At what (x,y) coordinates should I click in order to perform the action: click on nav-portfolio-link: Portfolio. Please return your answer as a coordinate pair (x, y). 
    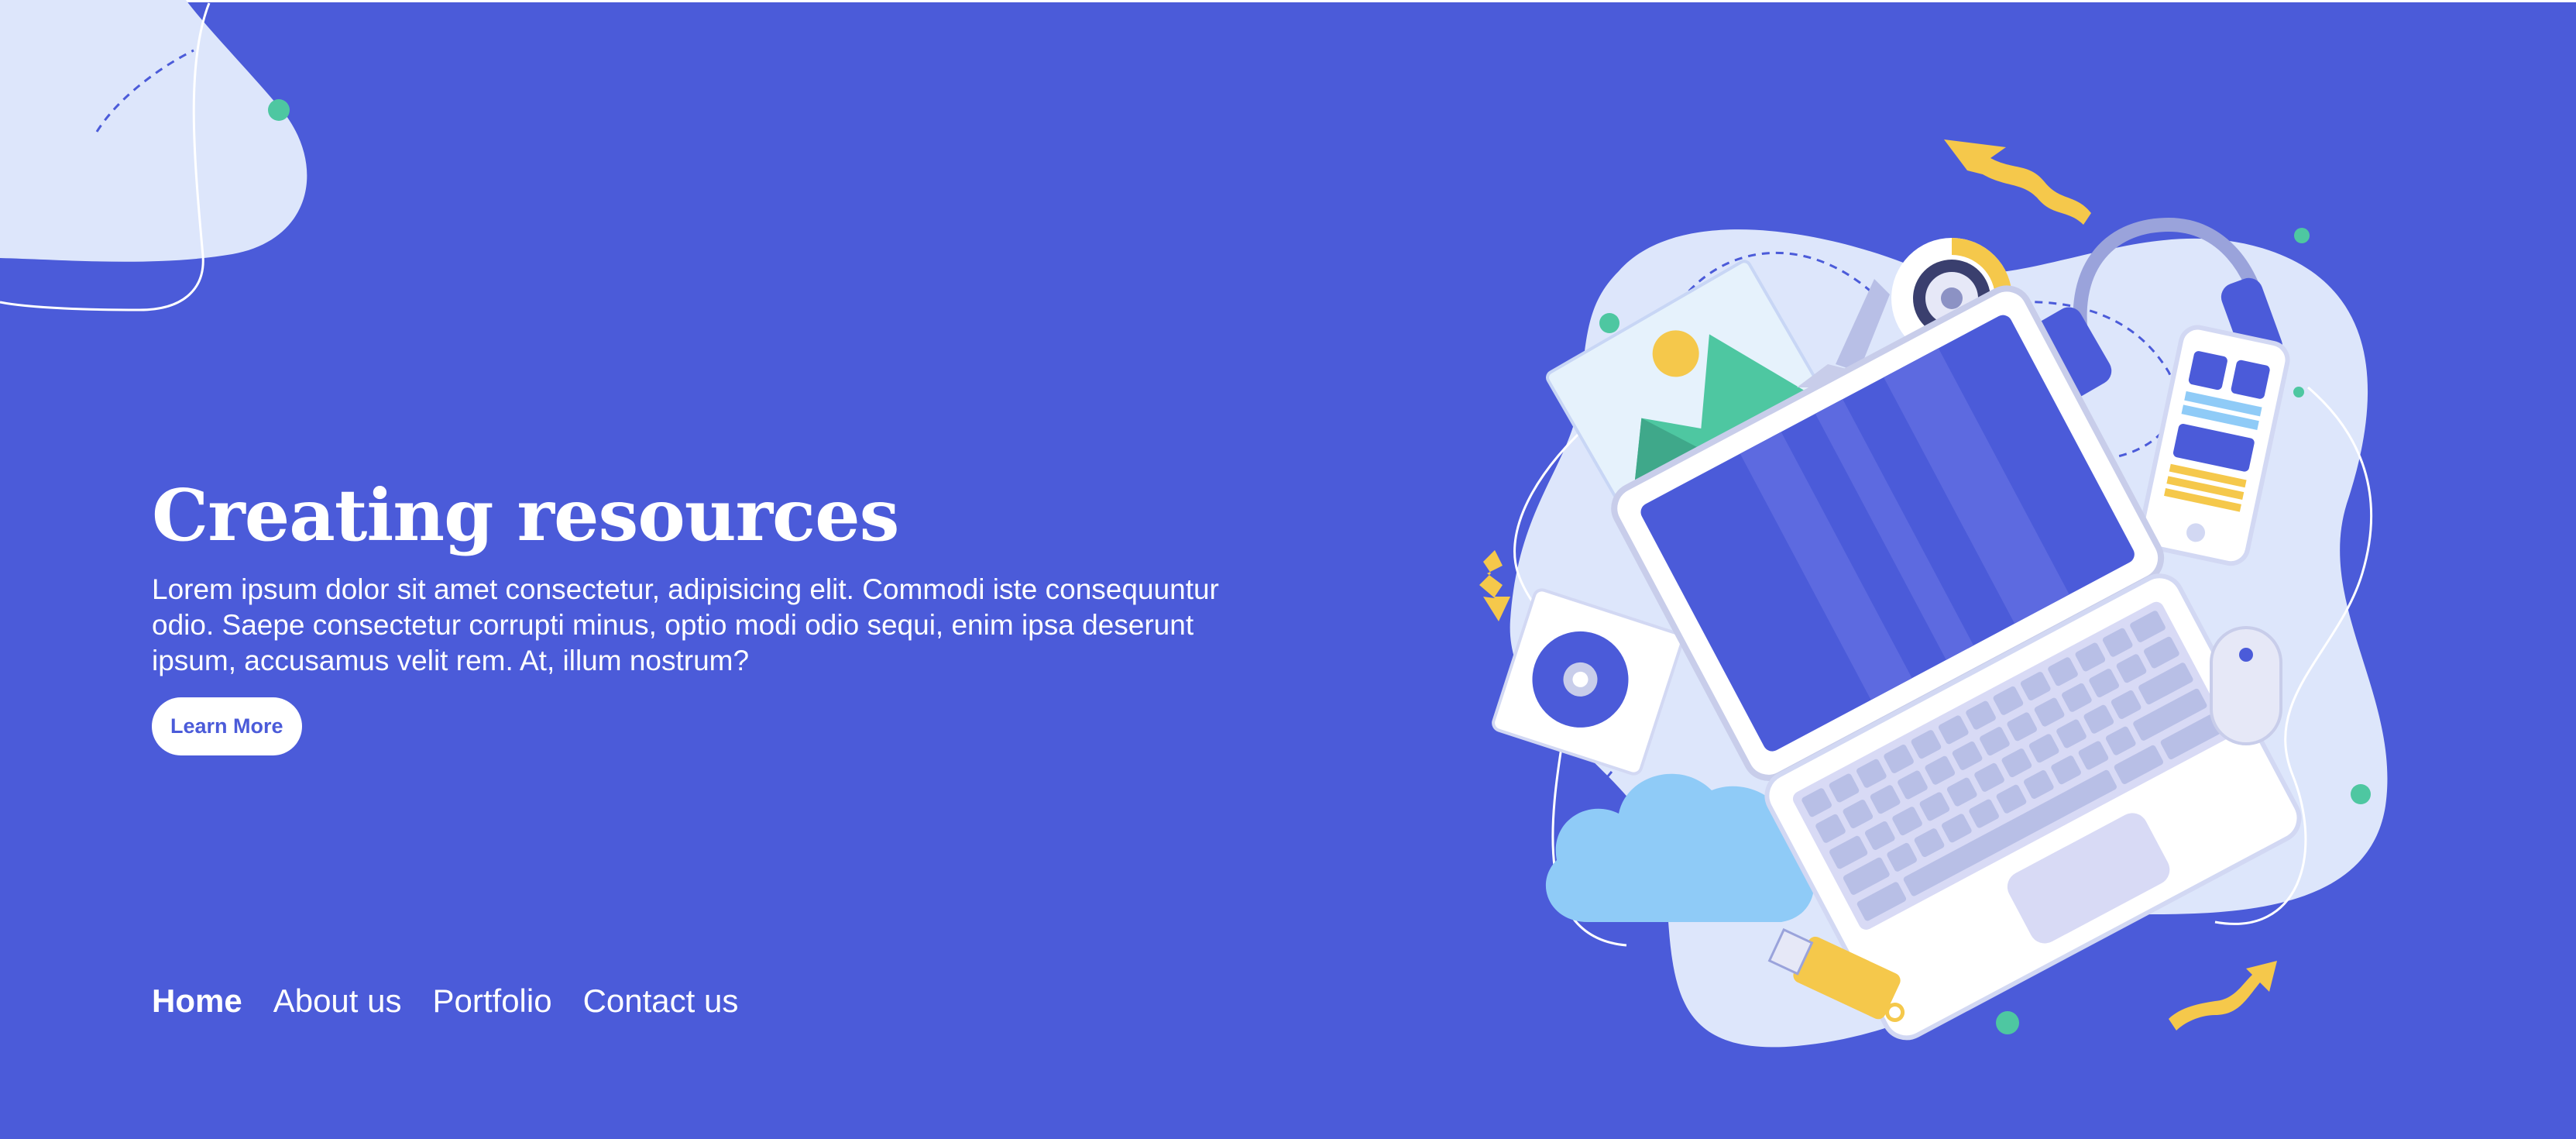
    Looking at the image, I should click on (492, 1001).